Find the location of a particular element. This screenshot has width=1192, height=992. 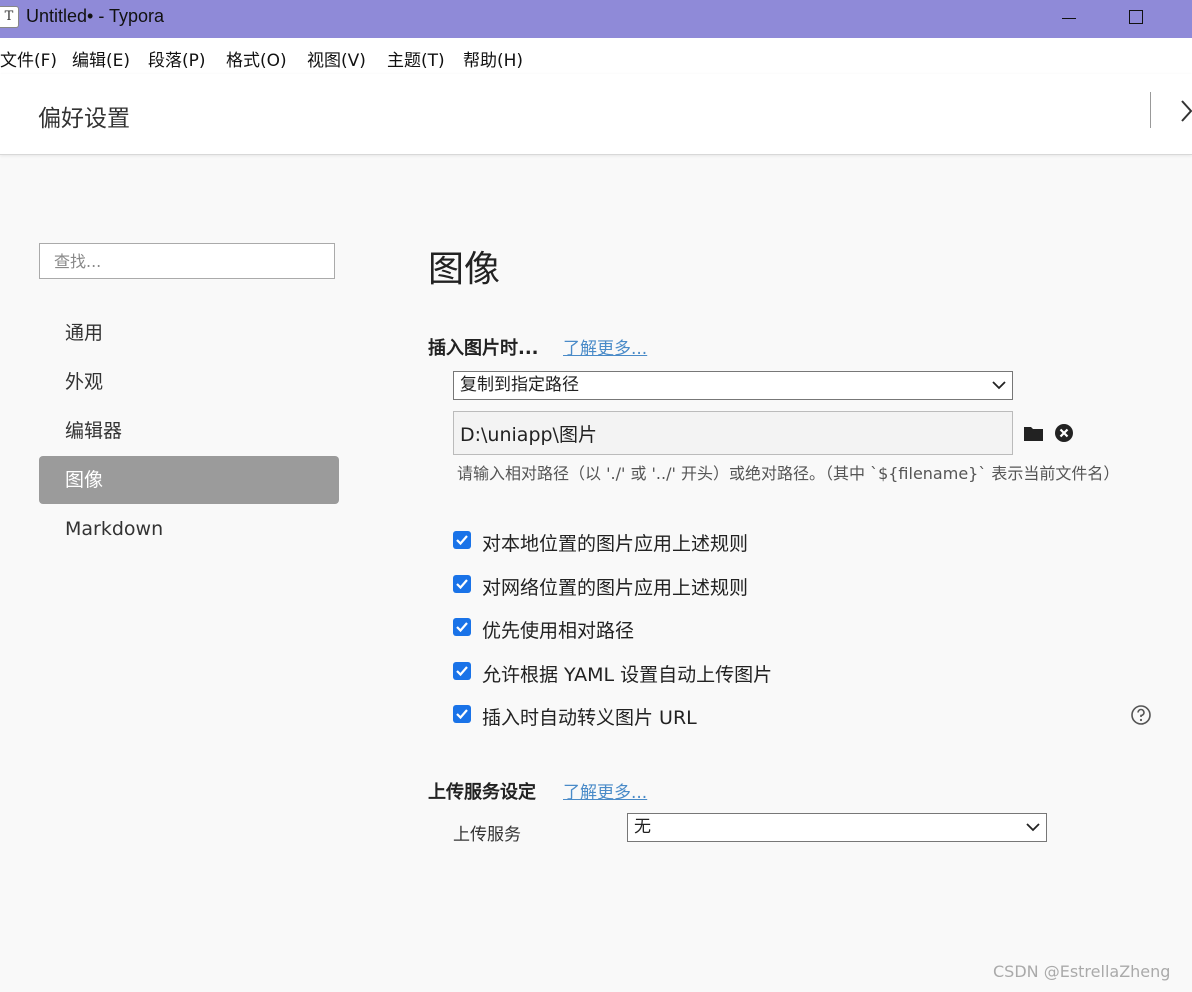

folder-icon is located at coordinates (1034, 433).